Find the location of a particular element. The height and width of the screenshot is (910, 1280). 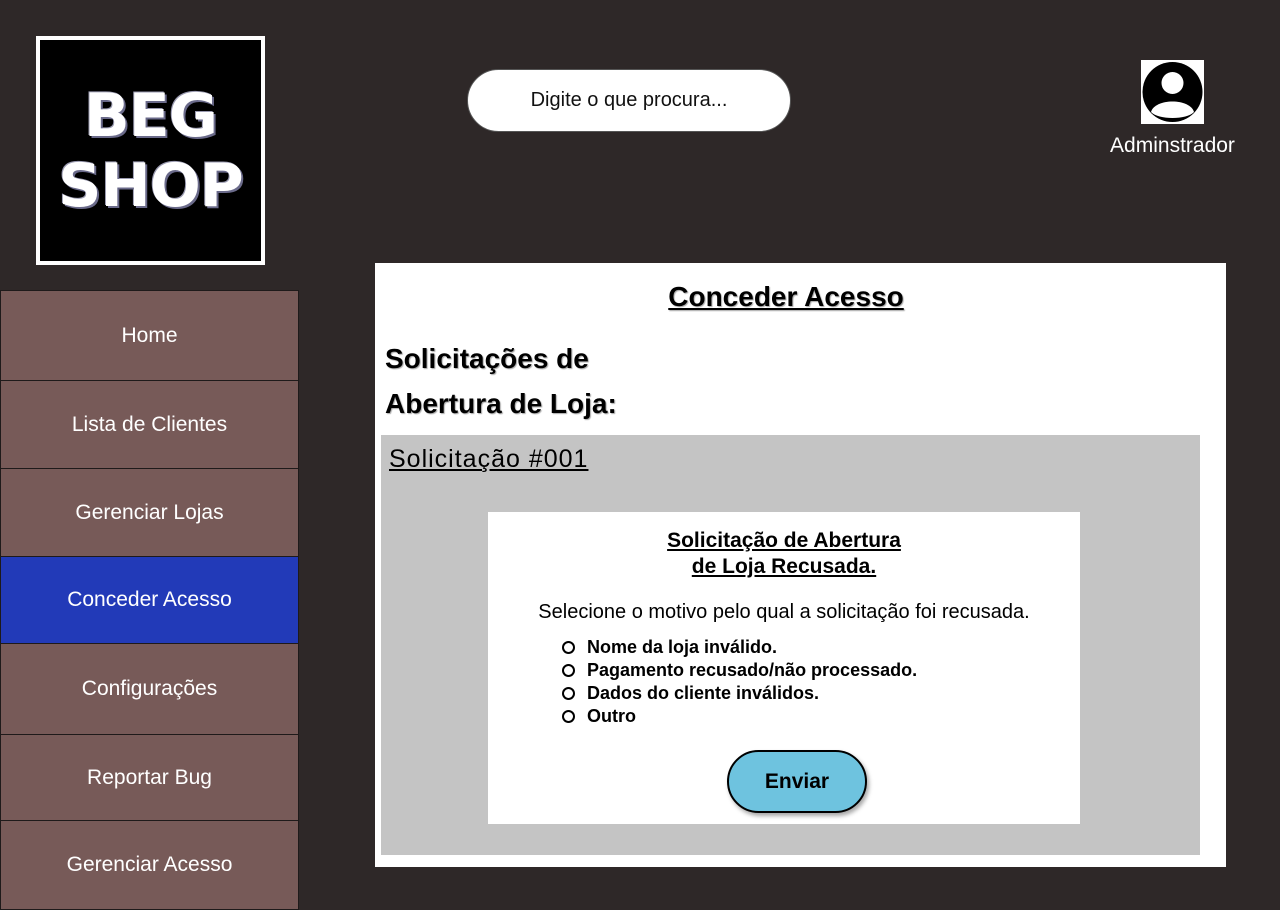

sidebar-item-lista-de-clientes: Lista de Clientes is located at coordinates (149, 424).